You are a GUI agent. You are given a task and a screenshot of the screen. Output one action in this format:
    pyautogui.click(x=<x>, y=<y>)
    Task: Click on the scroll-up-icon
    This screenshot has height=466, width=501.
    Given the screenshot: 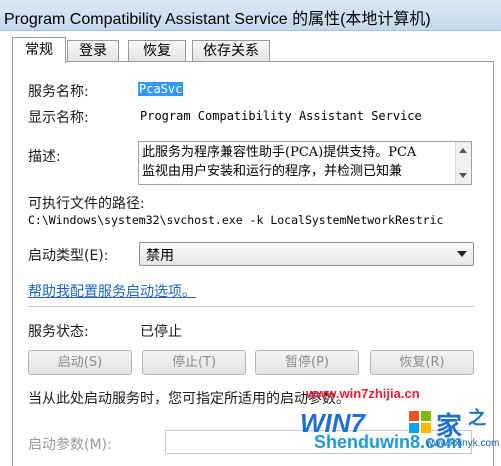 What is the action you would take?
    pyautogui.click(x=463, y=150)
    